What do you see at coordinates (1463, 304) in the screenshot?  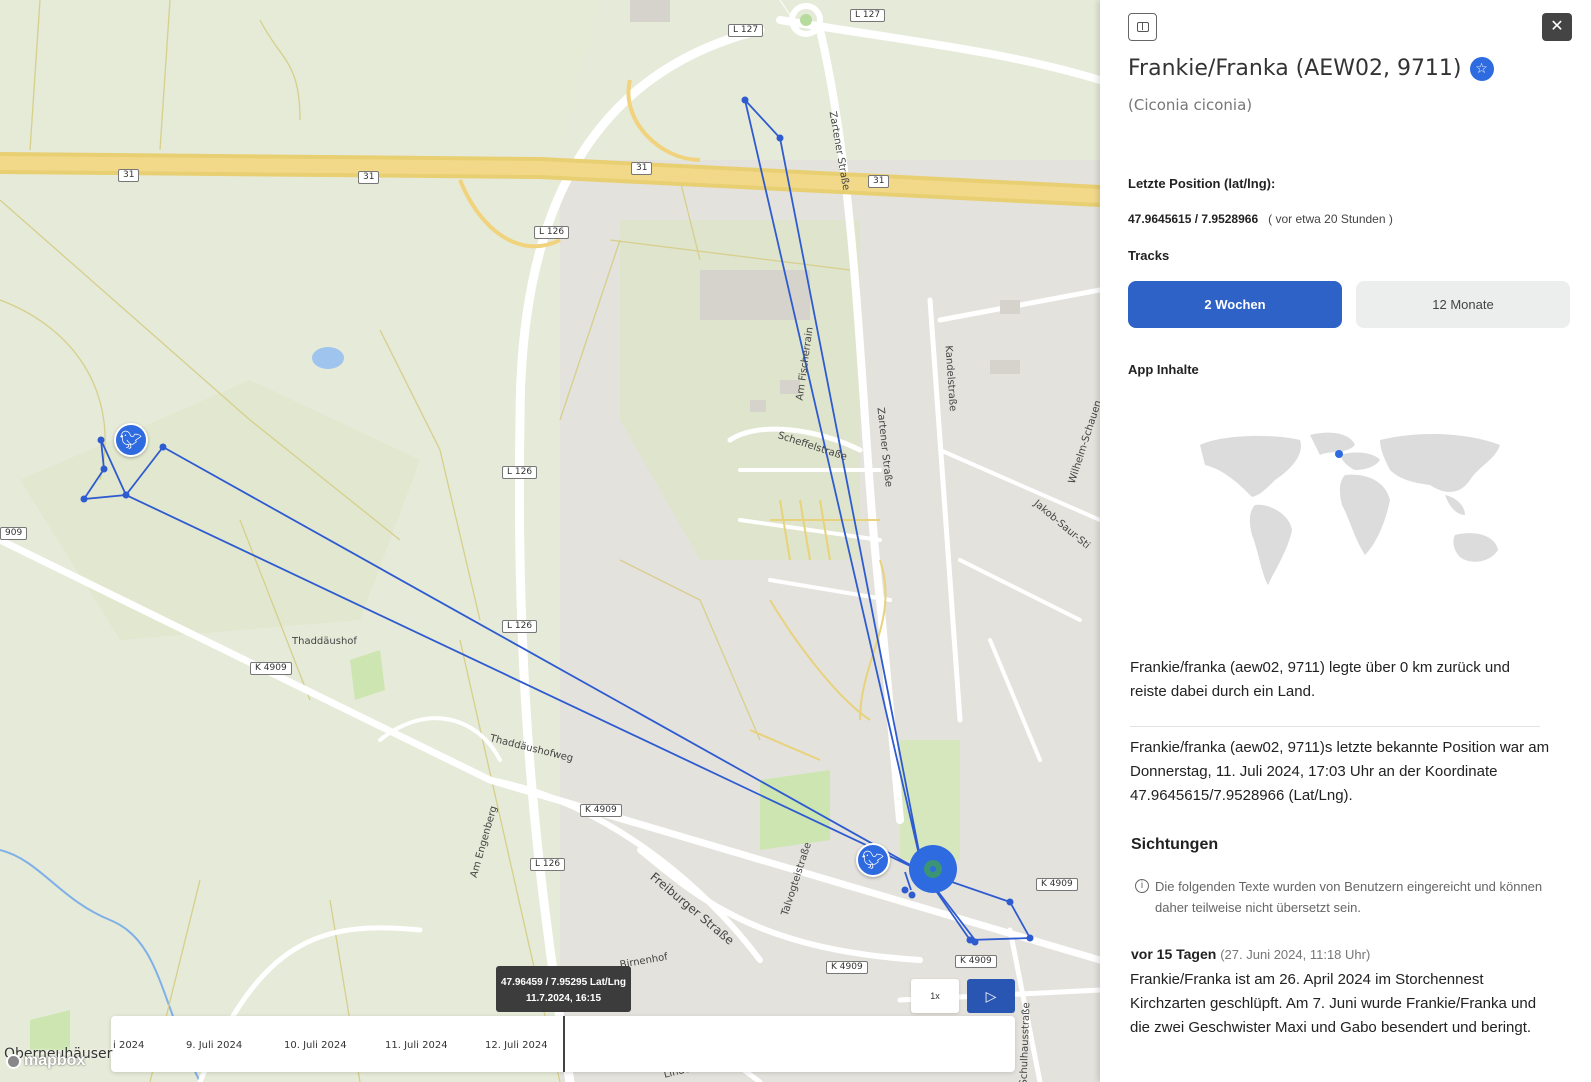 I see `tracks-12-months-button: 12 Monate` at bounding box center [1463, 304].